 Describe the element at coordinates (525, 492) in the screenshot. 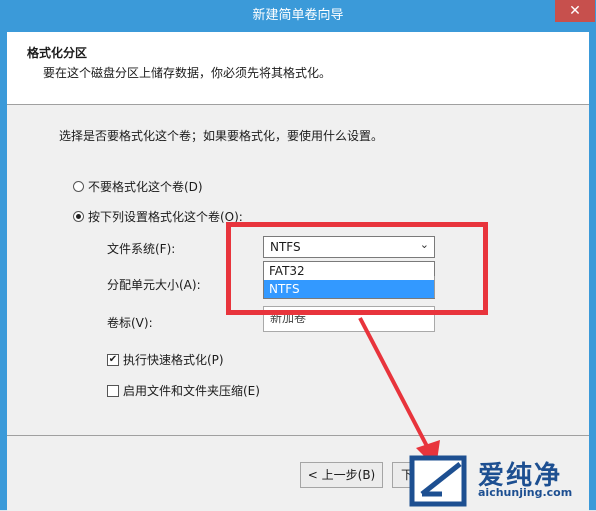

I see `watermark-url: aichunjing.com` at that location.